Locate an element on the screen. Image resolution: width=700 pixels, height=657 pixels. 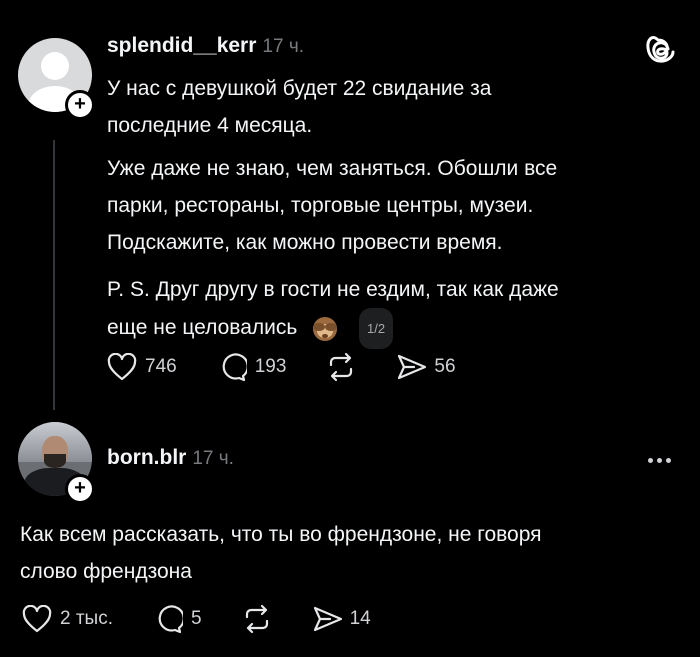
more-dots-icon is located at coordinates (659, 460).